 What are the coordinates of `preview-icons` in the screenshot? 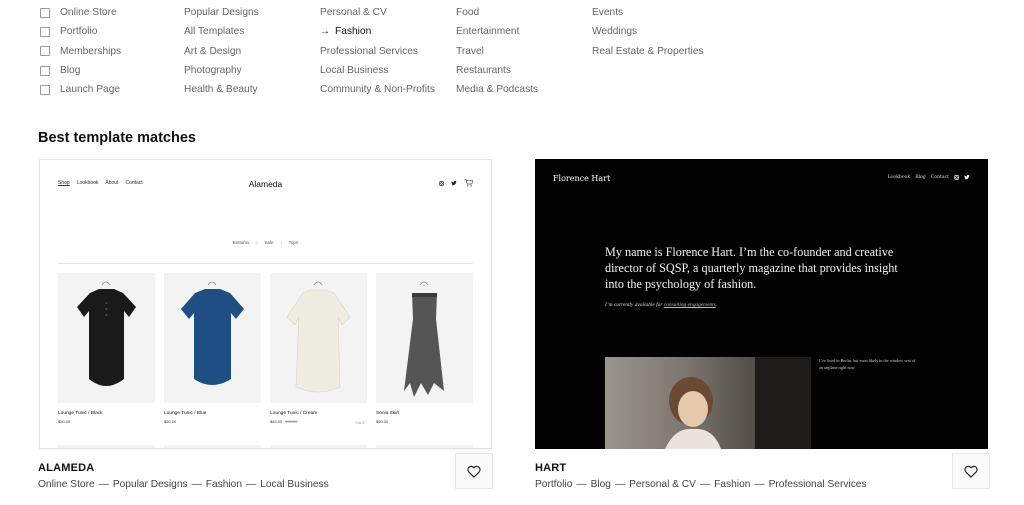 It's located at (456, 183).